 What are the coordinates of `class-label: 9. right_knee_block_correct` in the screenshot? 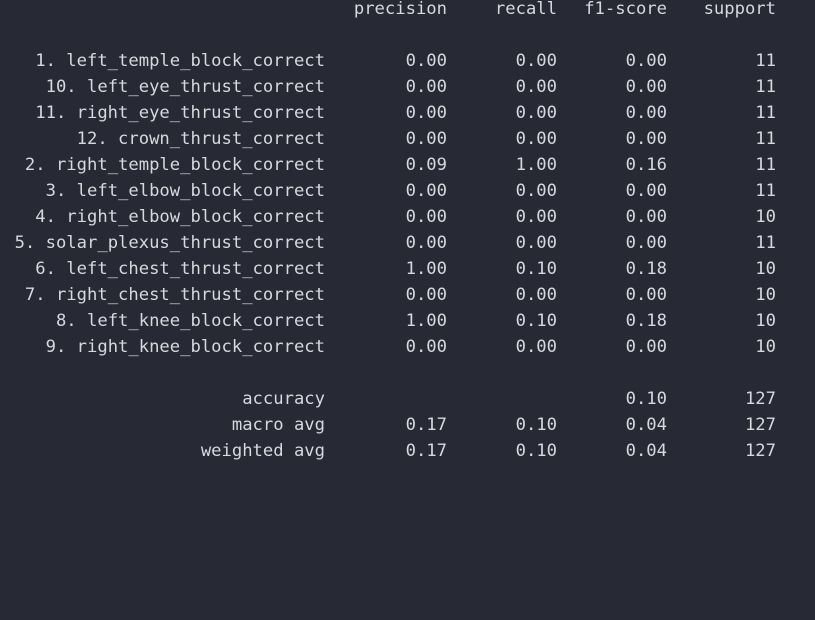 It's located at (185, 347).